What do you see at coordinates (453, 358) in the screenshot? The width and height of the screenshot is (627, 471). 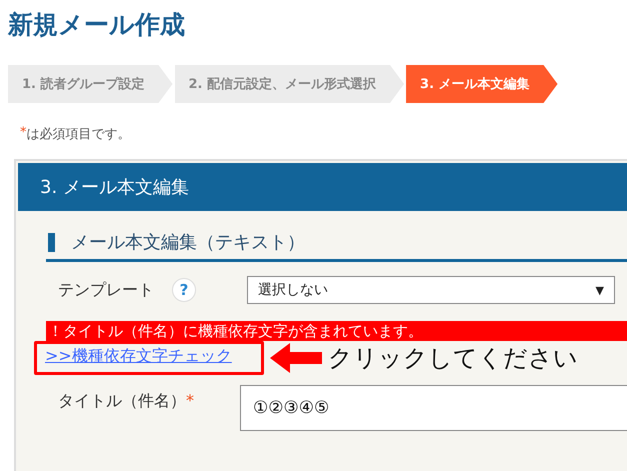 I see `callout-text: クリックしてください` at bounding box center [453, 358].